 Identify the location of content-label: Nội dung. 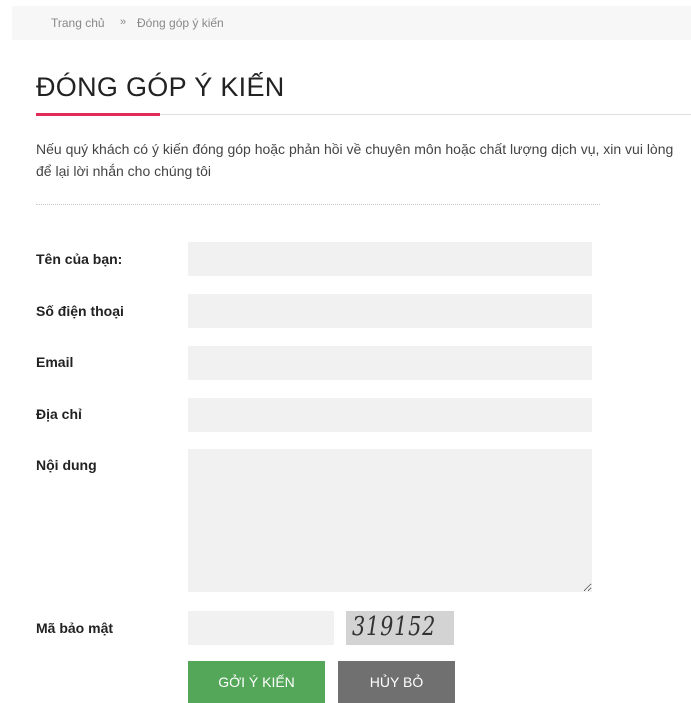
(66, 465).